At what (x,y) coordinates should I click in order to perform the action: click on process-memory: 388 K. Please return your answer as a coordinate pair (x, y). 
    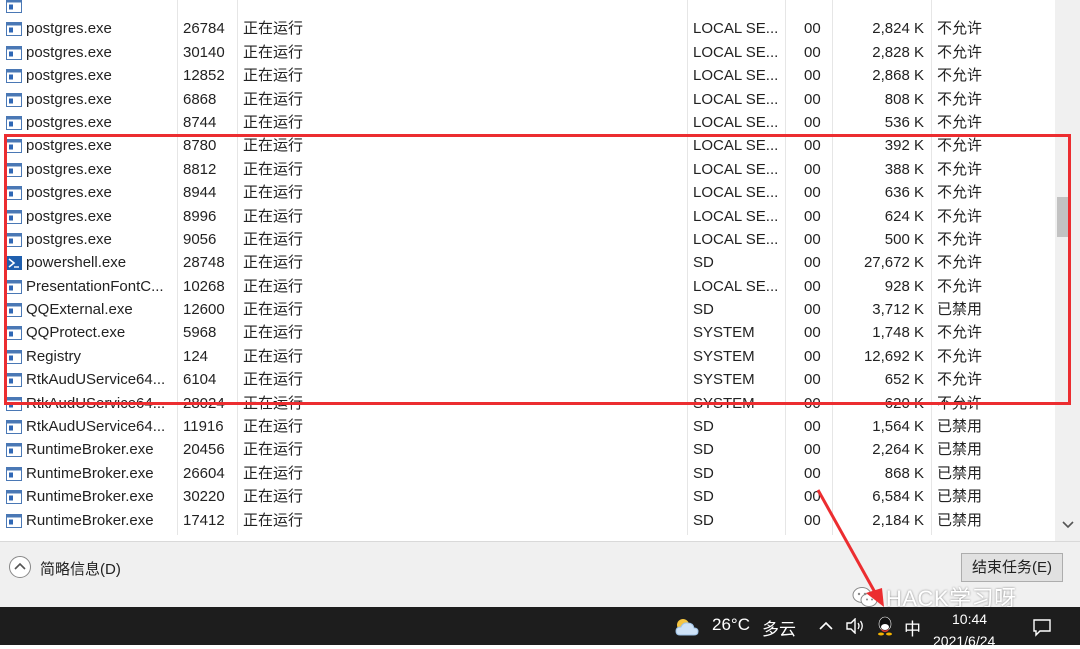
    Looking at the image, I should click on (880, 170).